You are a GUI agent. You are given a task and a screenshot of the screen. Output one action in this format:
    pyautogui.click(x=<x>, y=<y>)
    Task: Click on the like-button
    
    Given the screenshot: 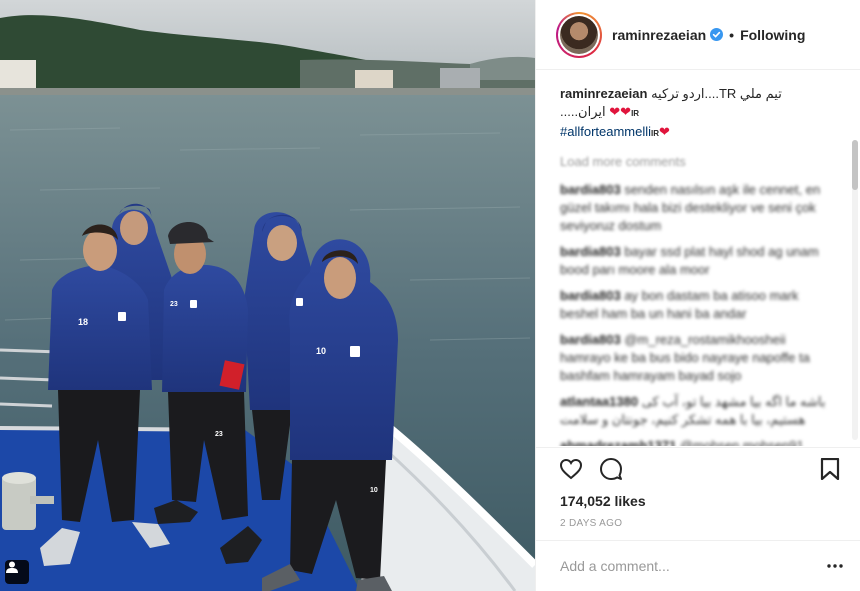 What is the action you would take?
    pyautogui.click(x=571, y=469)
    